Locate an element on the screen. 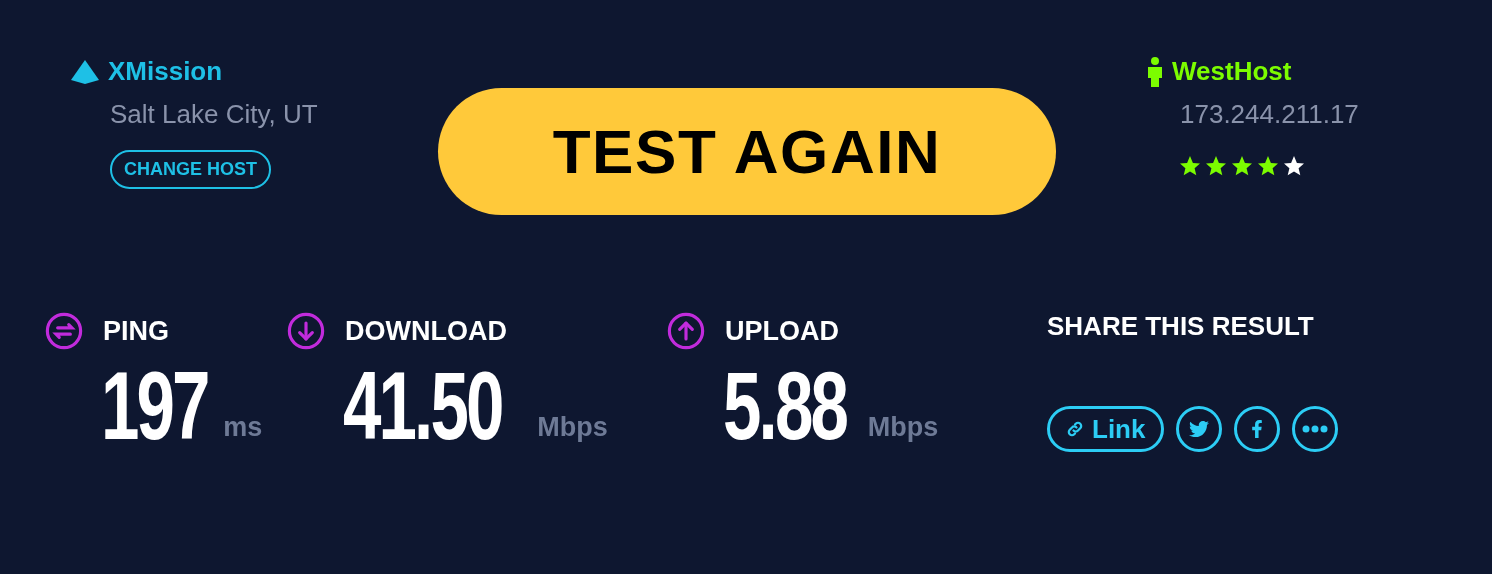 Image resolution: width=1492 pixels, height=574 pixels. metric-label: DOWNLOAD is located at coordinates (426, 331).